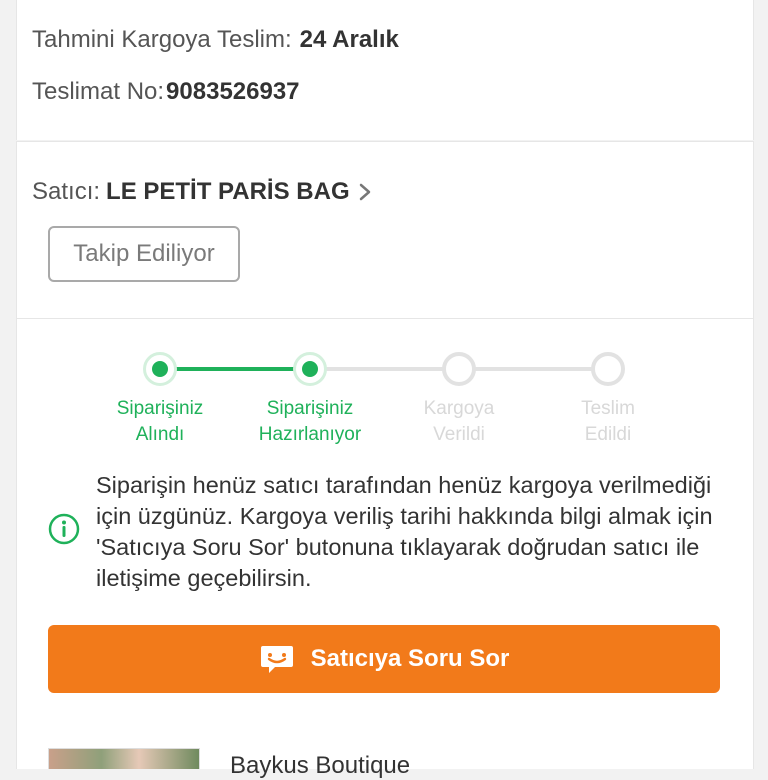  I want to click on product-thumbnail, so click(124, 758).